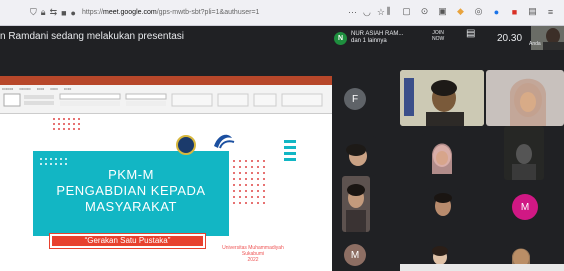 This screenshot has height=271, width=564. I want to click on chat-icon: ▤, so click(470, 34).